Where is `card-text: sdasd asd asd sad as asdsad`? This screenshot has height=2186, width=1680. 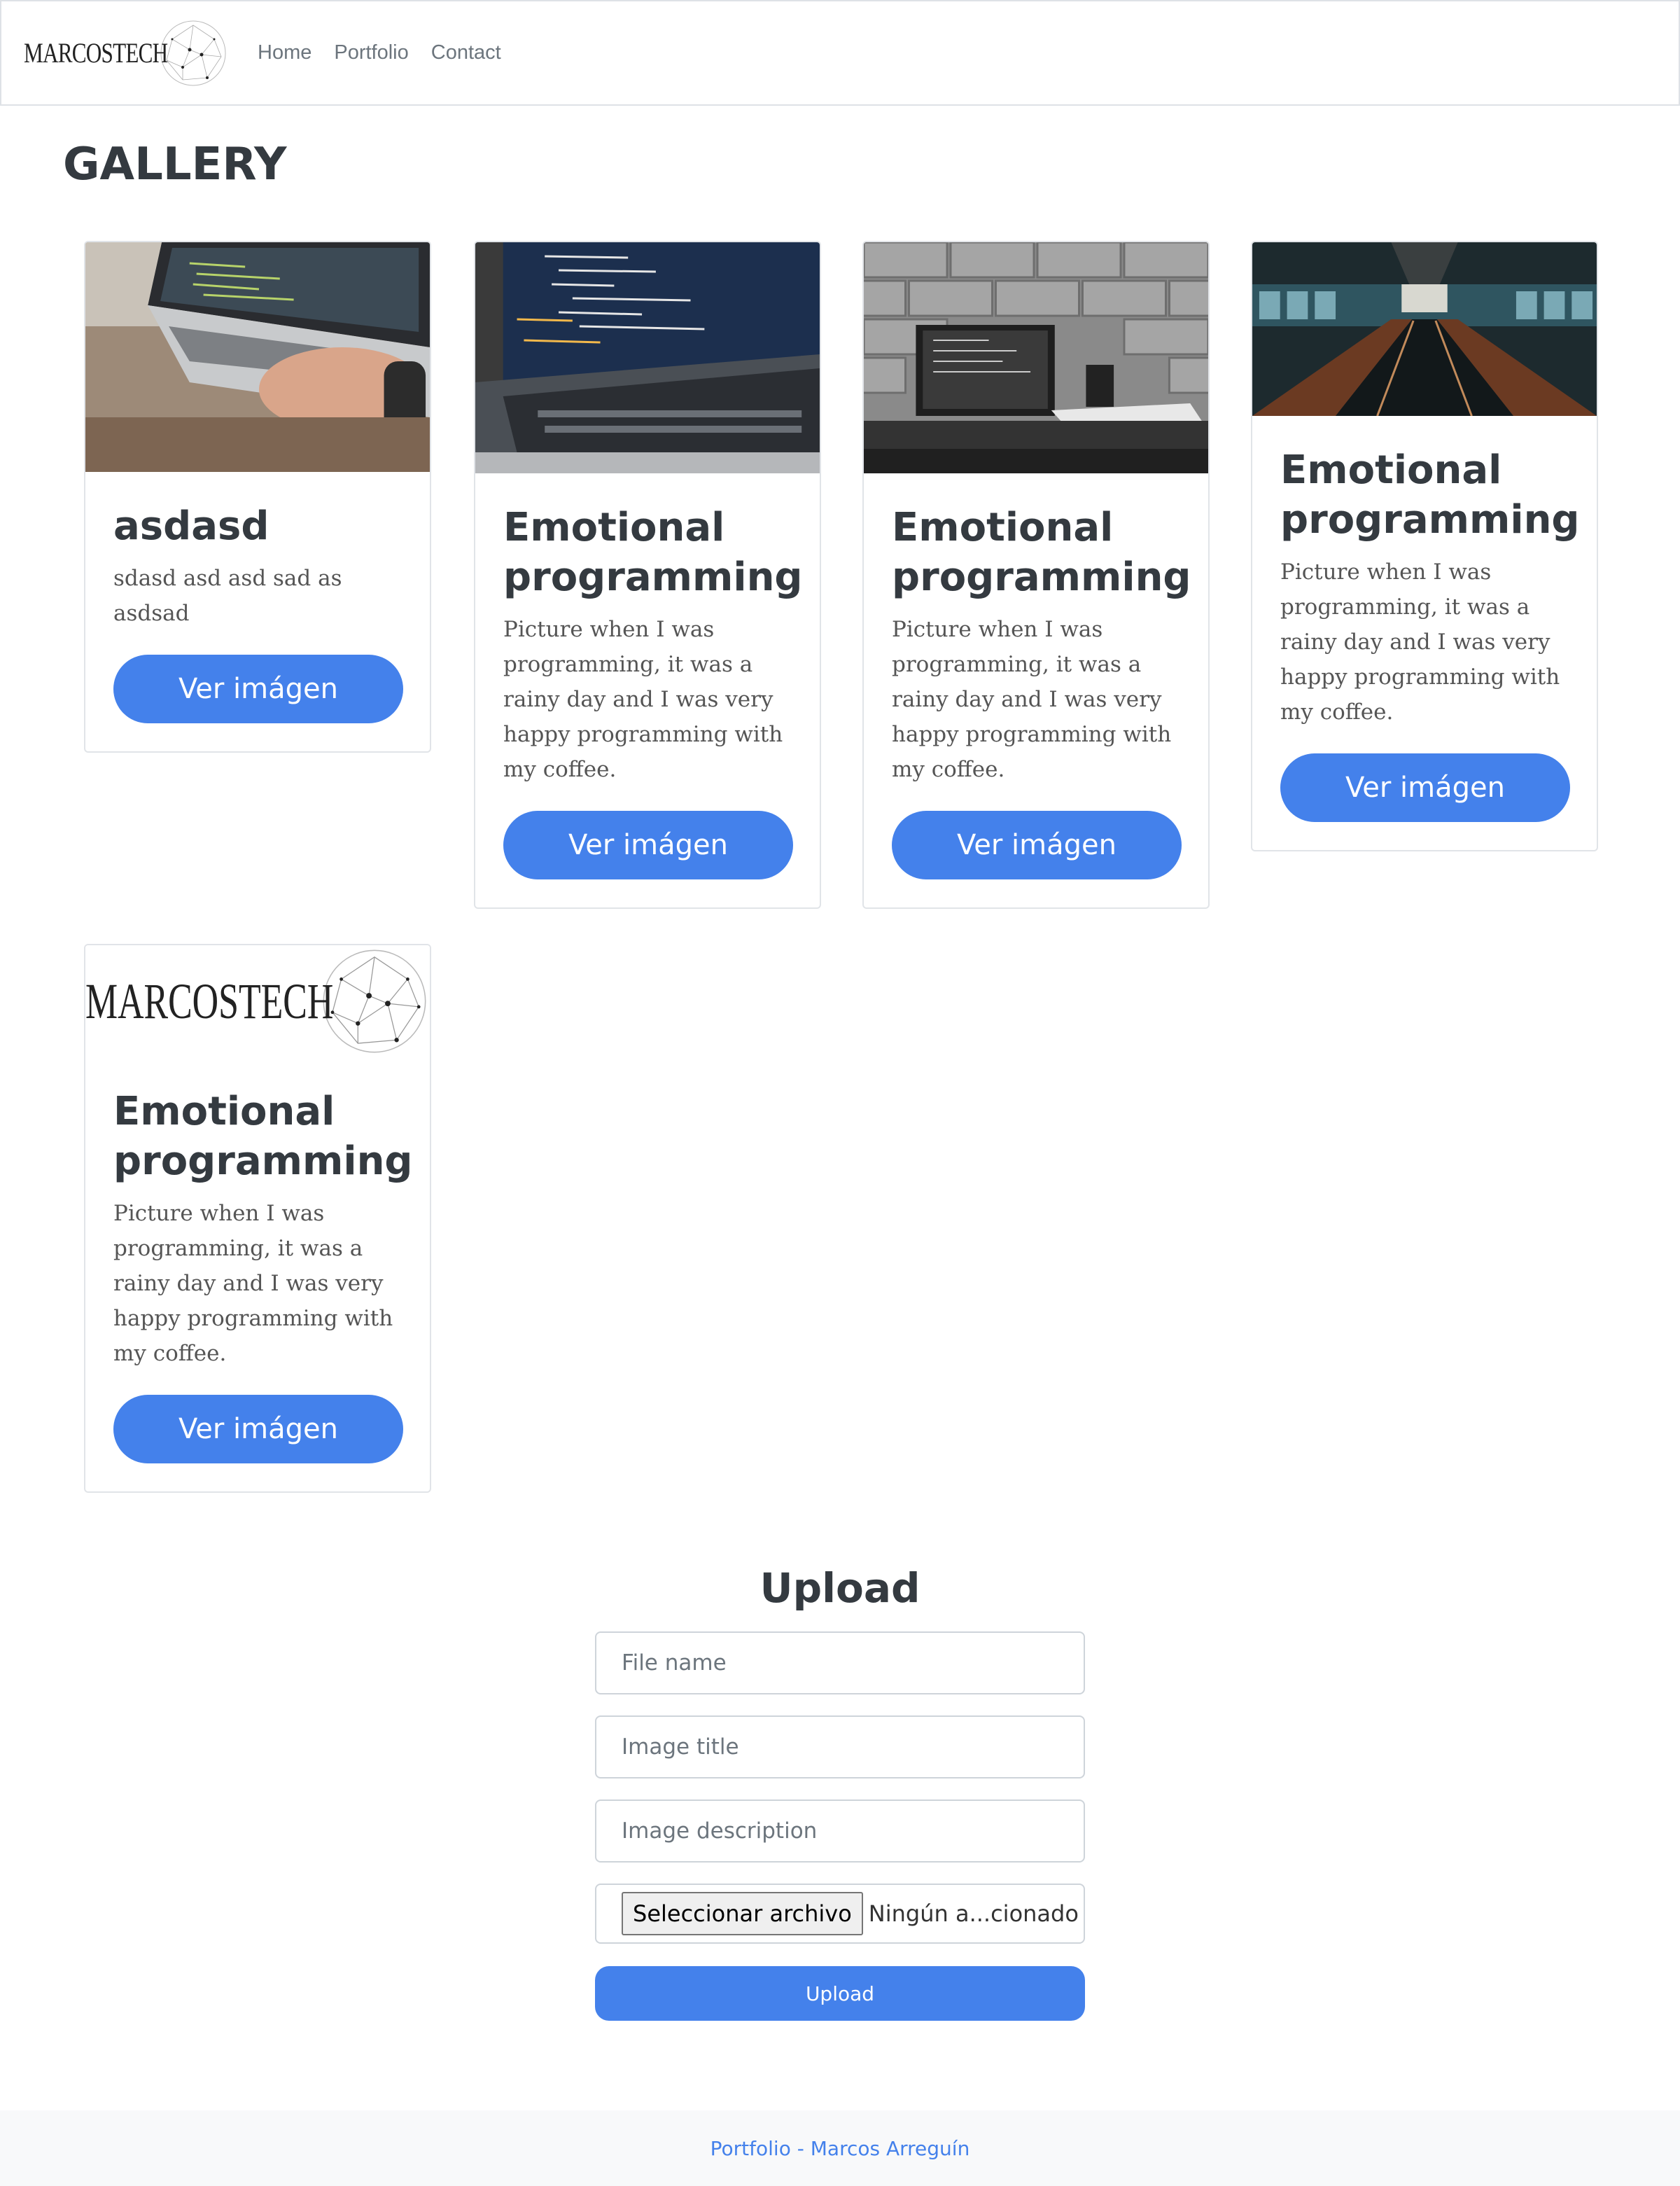 card-text: sdasd asd asd sad as asdsad is located at coordinates (227, 596).